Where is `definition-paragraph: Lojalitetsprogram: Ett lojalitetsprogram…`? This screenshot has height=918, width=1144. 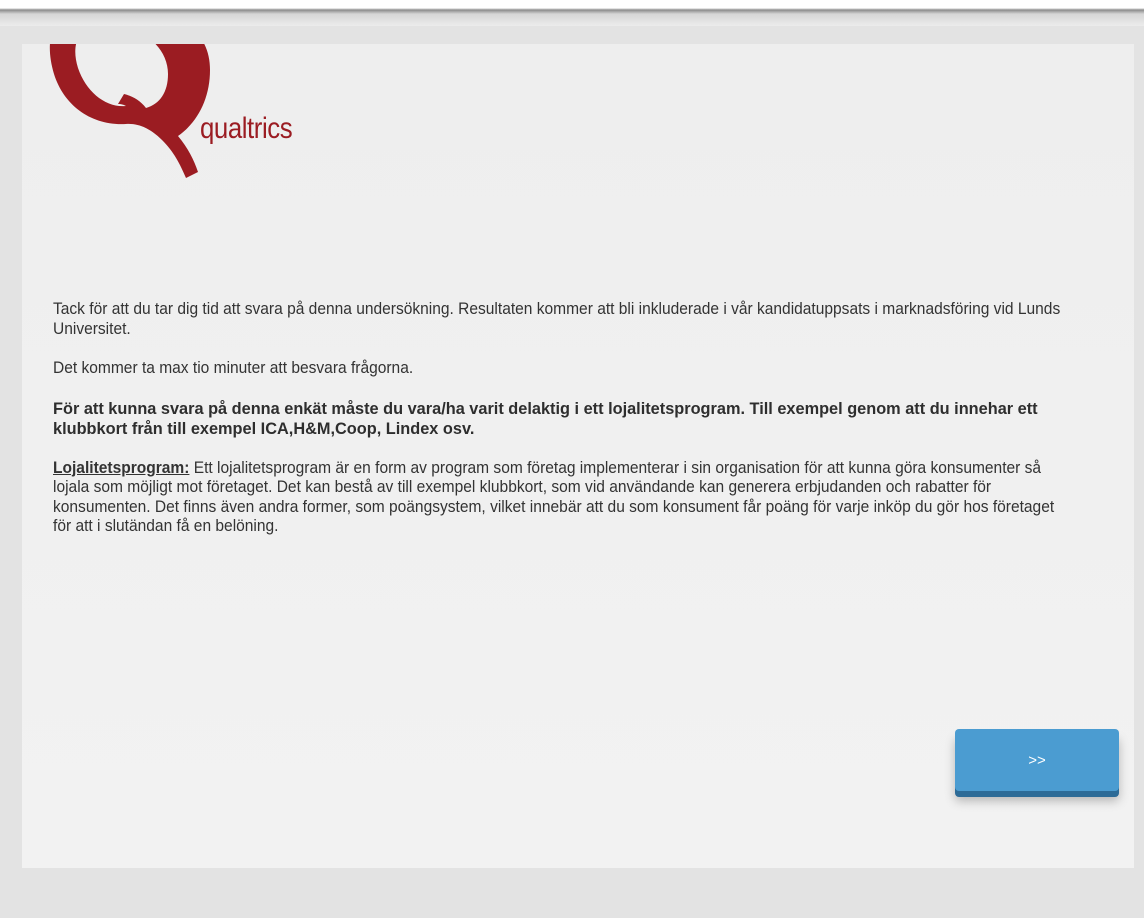 definition-paragraph: Lojalitetsprogram: Ett lojalitetsprogram… is located at coordinates (562, 498).